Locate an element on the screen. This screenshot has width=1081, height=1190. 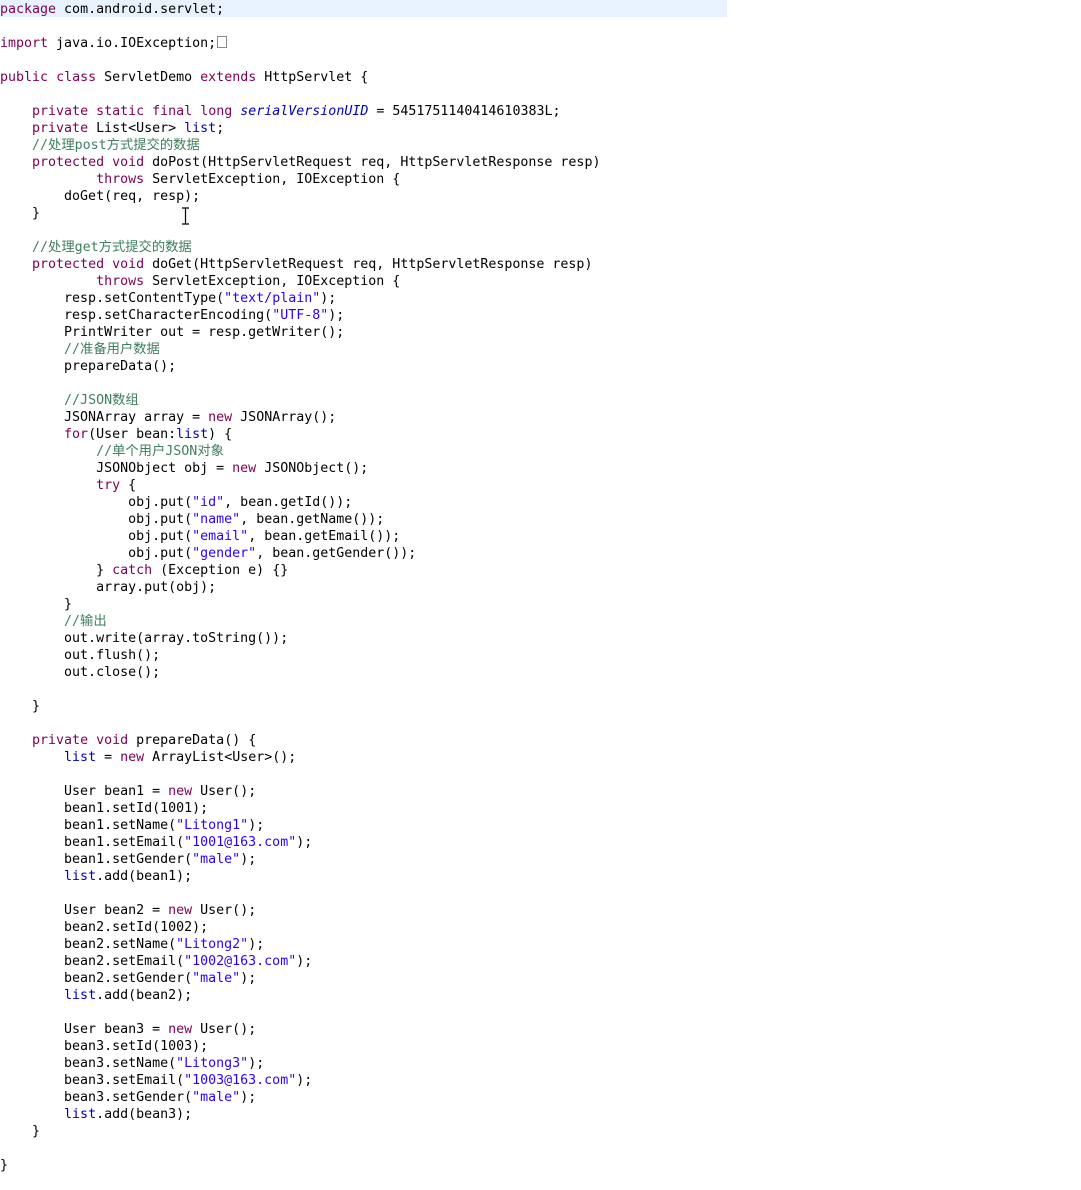
code-token: obj.put( is located at coordinates (96, 502).